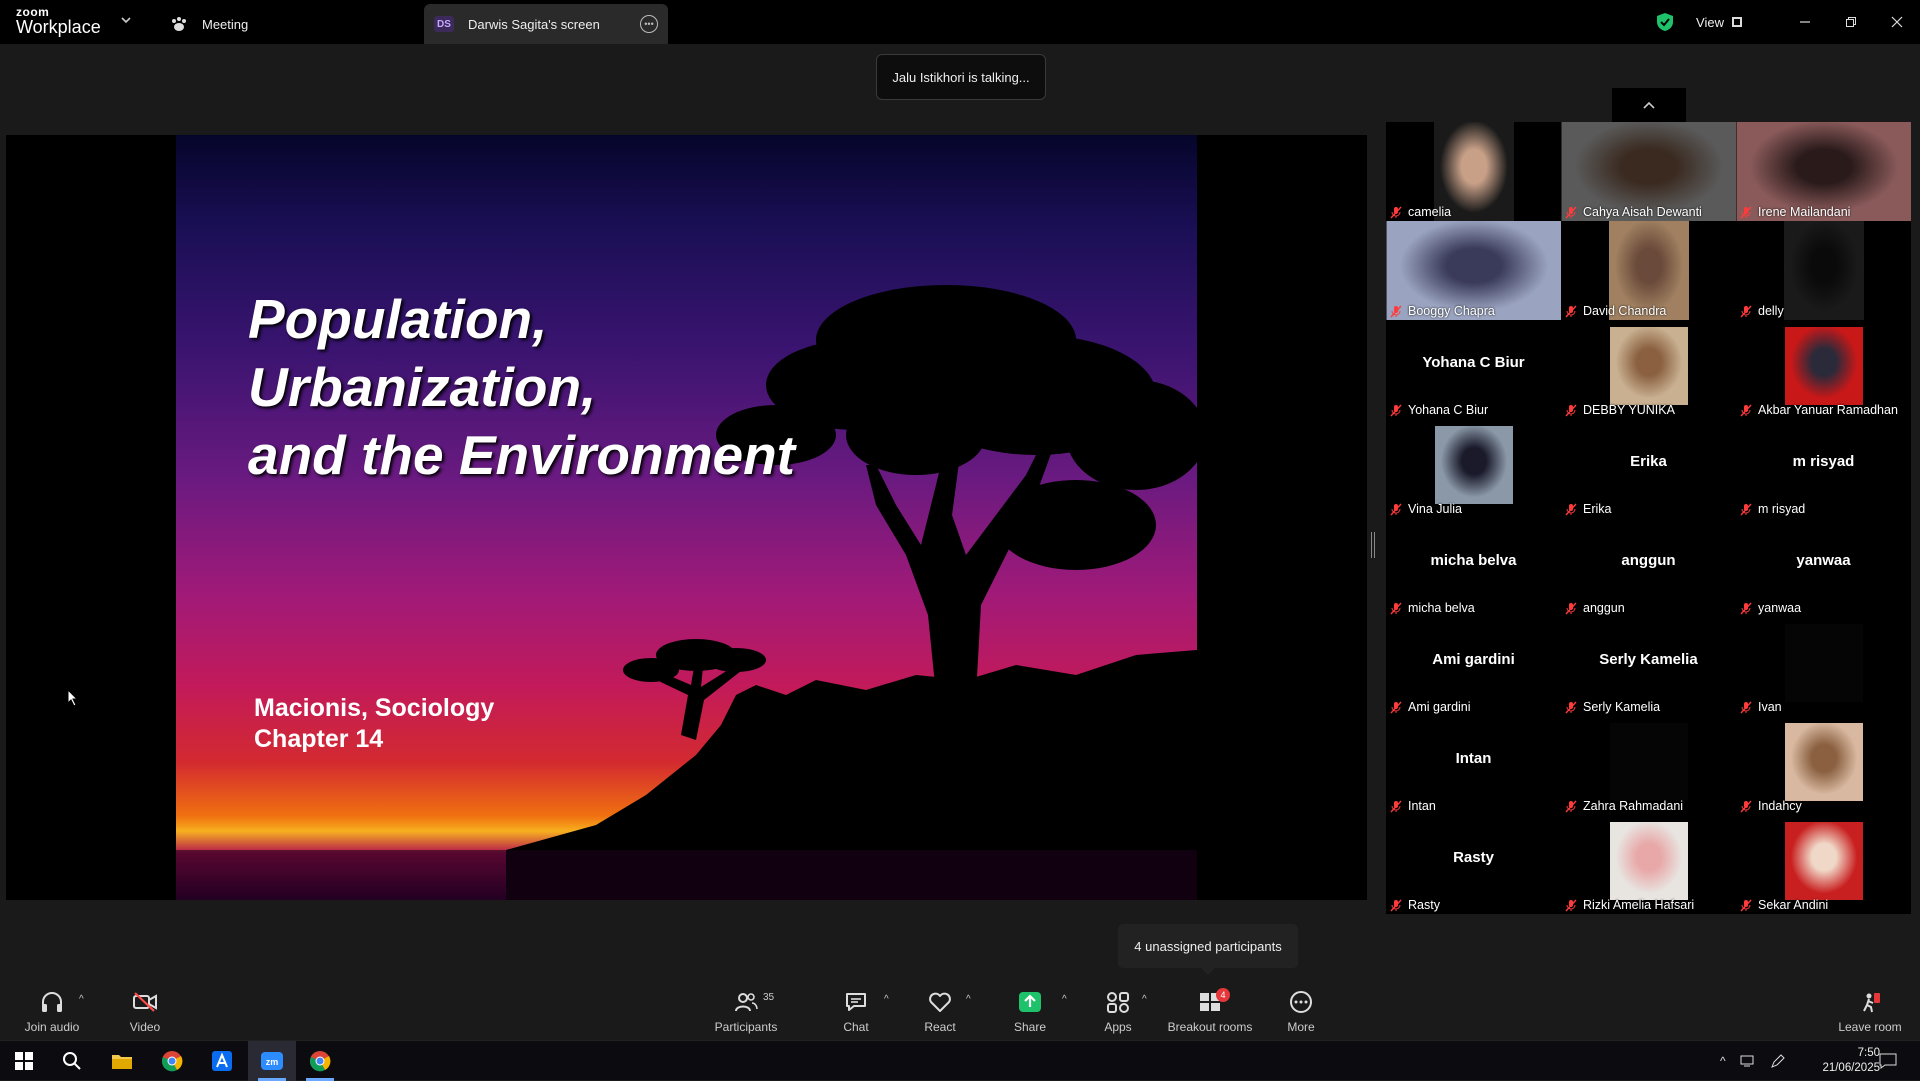 The height and width of the screenshot is (1081, 1920). Describe the element at coordinates (1823, 666) in the screenshot. I see `participant-tile: Ivan` at that location.